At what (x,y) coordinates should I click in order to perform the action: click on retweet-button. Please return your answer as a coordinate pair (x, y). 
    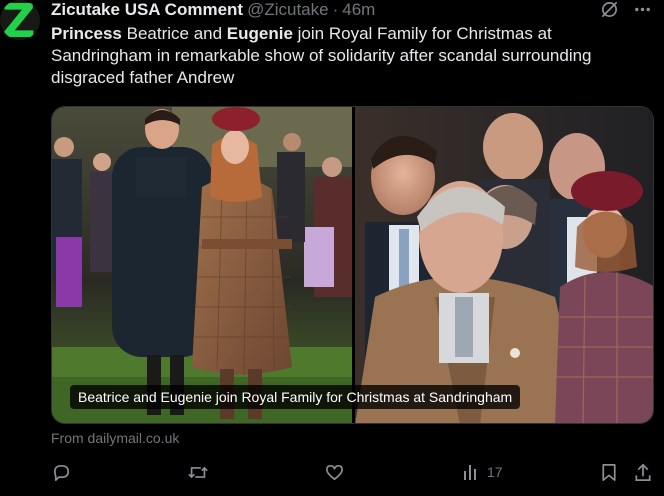
    Looking at the image, I should click on (198, 472).